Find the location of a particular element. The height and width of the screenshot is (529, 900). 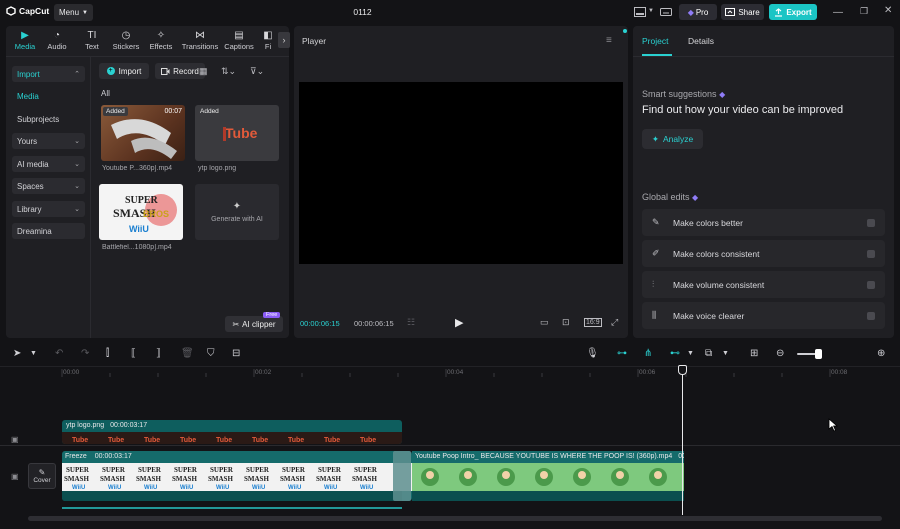

snap-dropdown-icon: ▼ is located at coordinates (690, 353).